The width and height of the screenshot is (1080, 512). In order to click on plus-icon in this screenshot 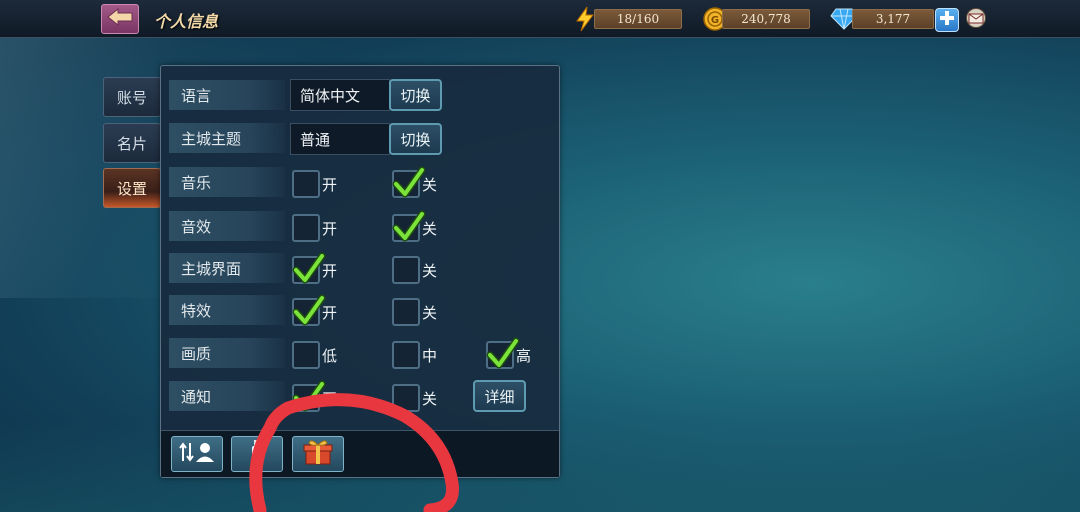, I will do `click(947, 20)`.